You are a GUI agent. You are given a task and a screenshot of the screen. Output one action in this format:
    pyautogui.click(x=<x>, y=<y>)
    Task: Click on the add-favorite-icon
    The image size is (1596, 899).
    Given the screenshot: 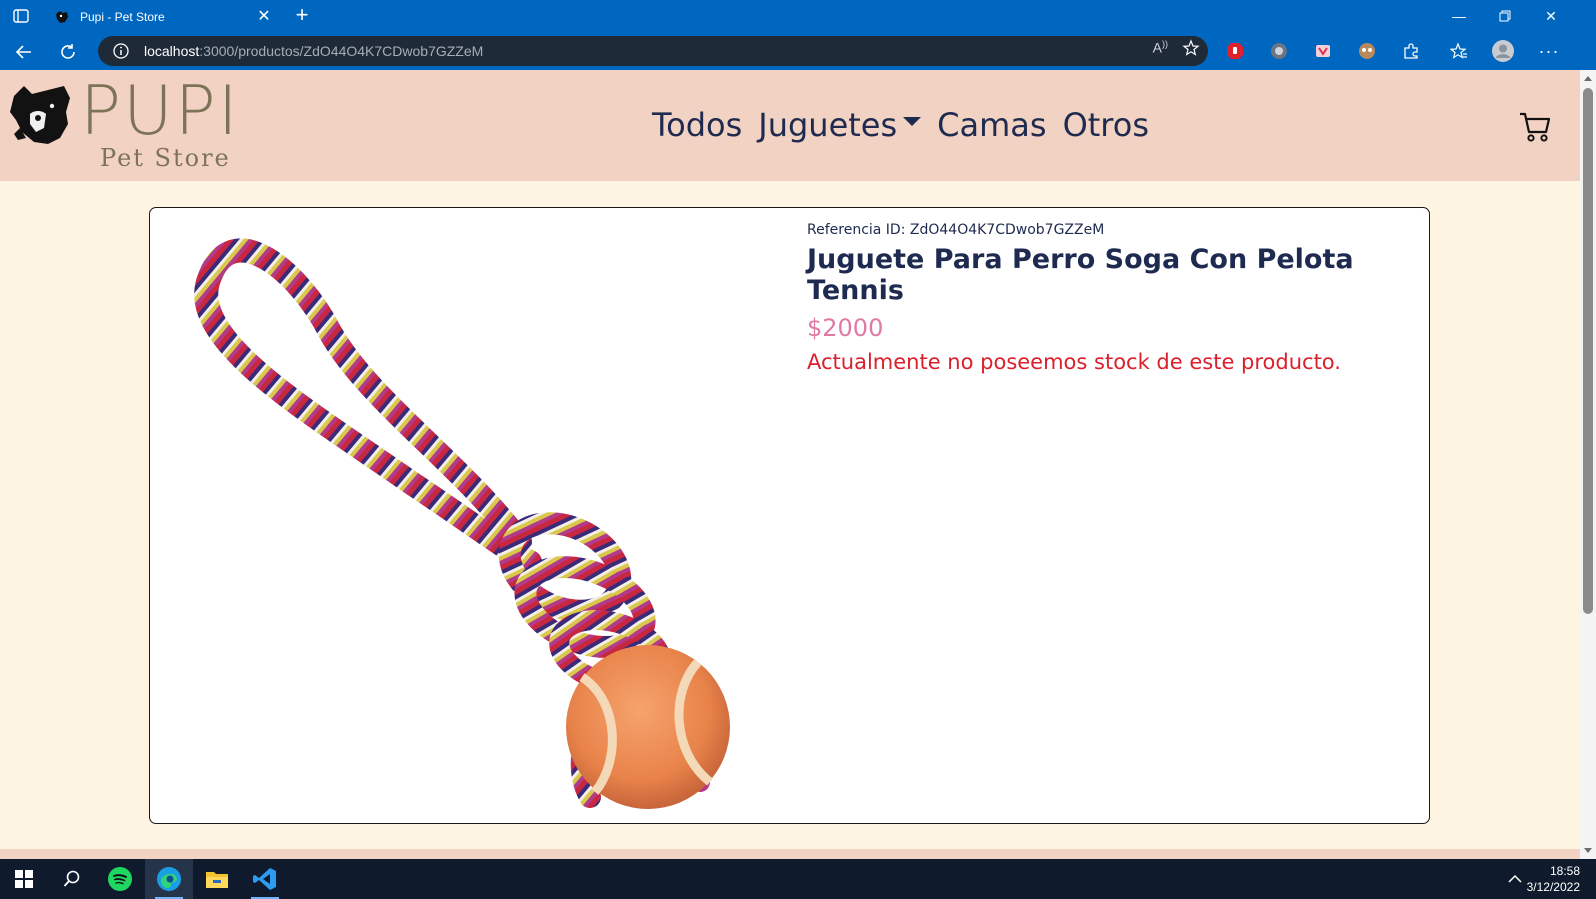 What is the action you would take?
    pyautogui.click(x=1191, y=50)
    